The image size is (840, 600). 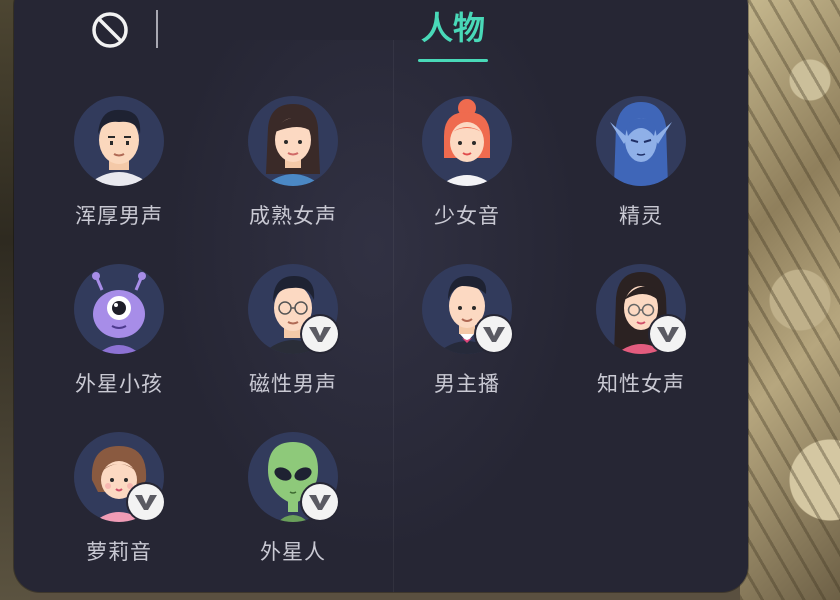 I want to click on voice-option-deep-male: 浑厚男声, so click(x=119, y=171).